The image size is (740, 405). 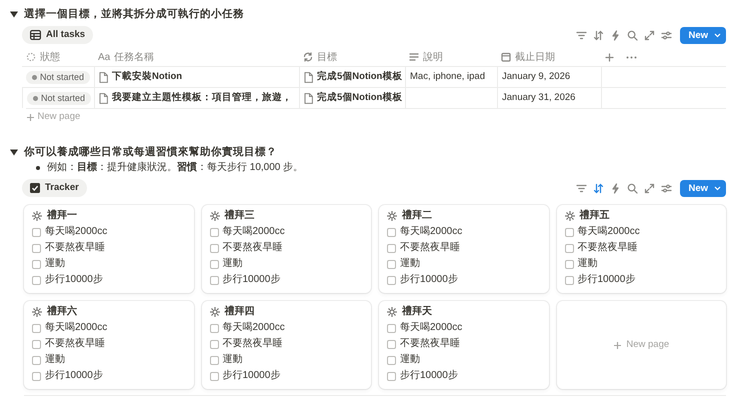 What do you see at coordinates (327, 57) in the screenshot?
I see `column-header: 目標` at bounding box center [327, 57].